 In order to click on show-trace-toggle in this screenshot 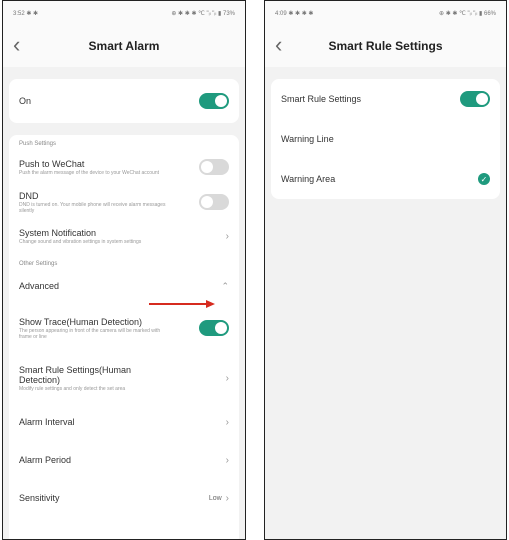, I will do `click(214, 328)`.